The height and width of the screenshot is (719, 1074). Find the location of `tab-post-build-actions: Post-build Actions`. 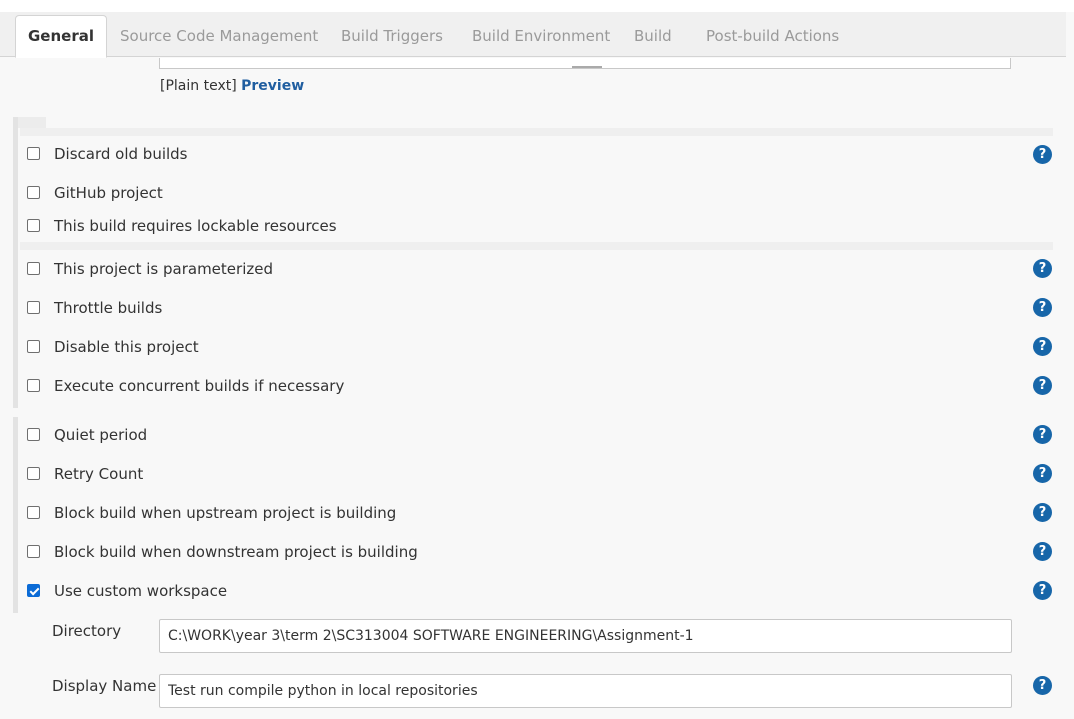

tab-post-build-actions: Post-build Actions is located at coordinates (772, 36).